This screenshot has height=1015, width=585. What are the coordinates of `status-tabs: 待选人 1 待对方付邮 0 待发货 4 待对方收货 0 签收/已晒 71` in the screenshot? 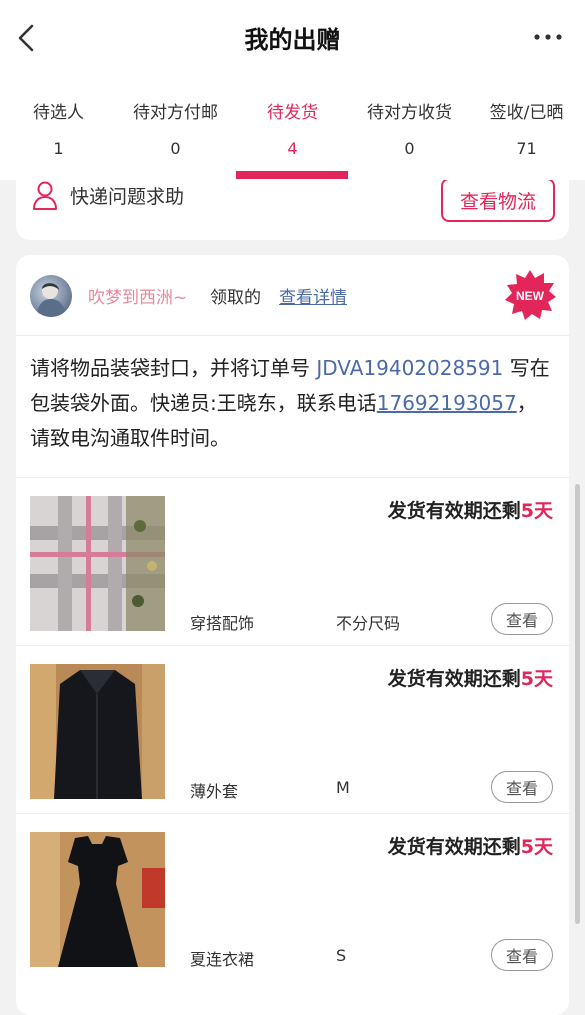 It's located at (292, 129).